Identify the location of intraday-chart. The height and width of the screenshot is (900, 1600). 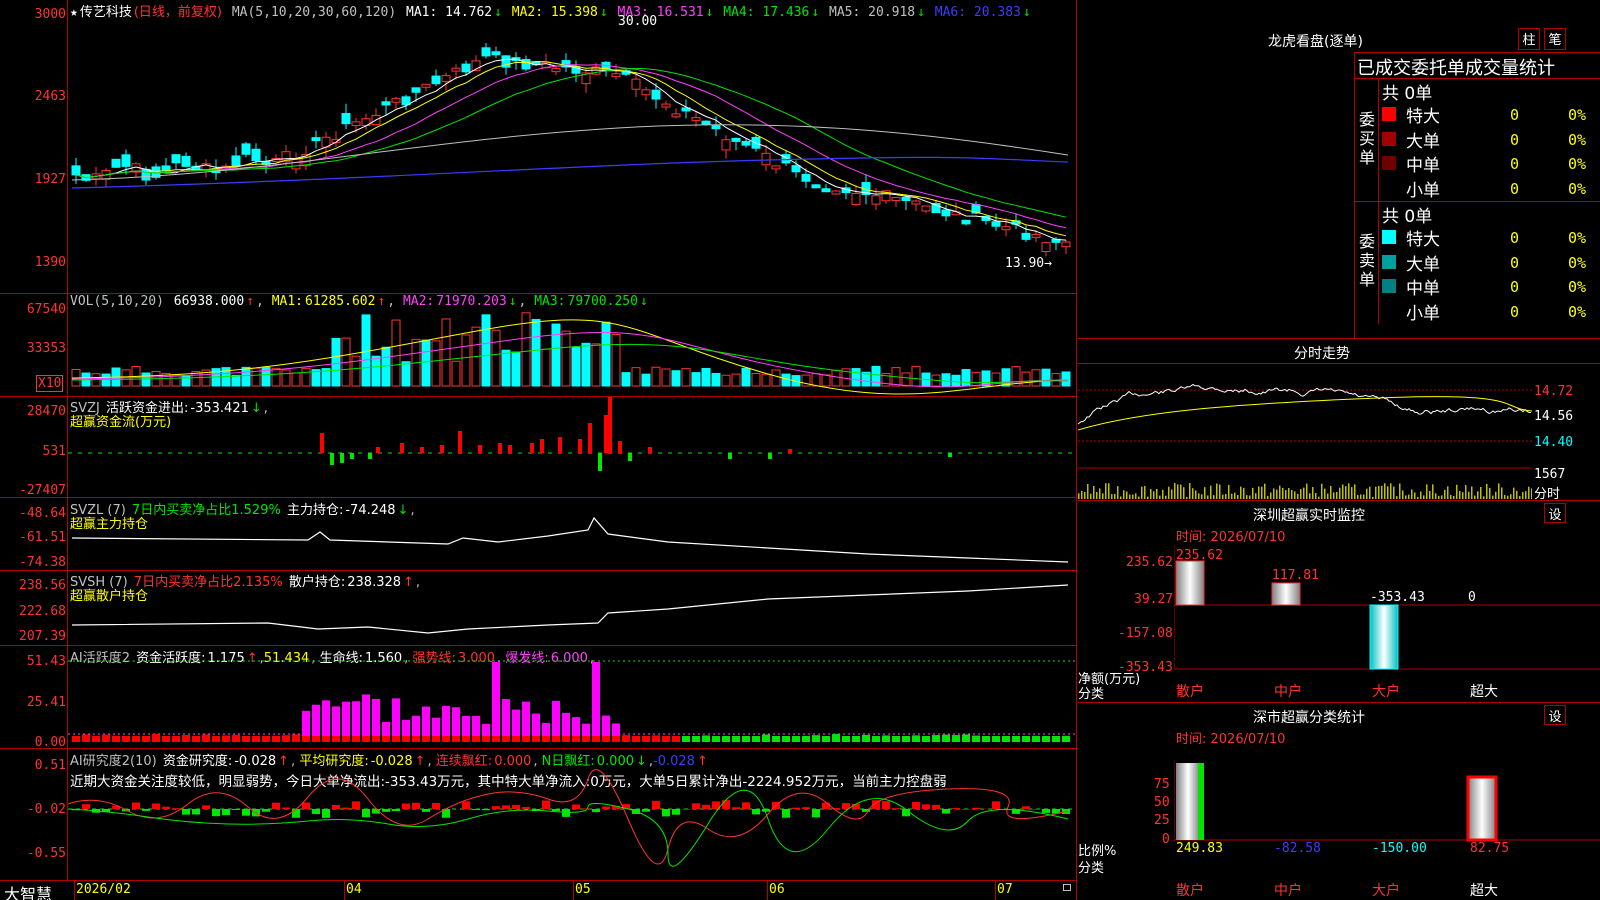
(1305, 432).